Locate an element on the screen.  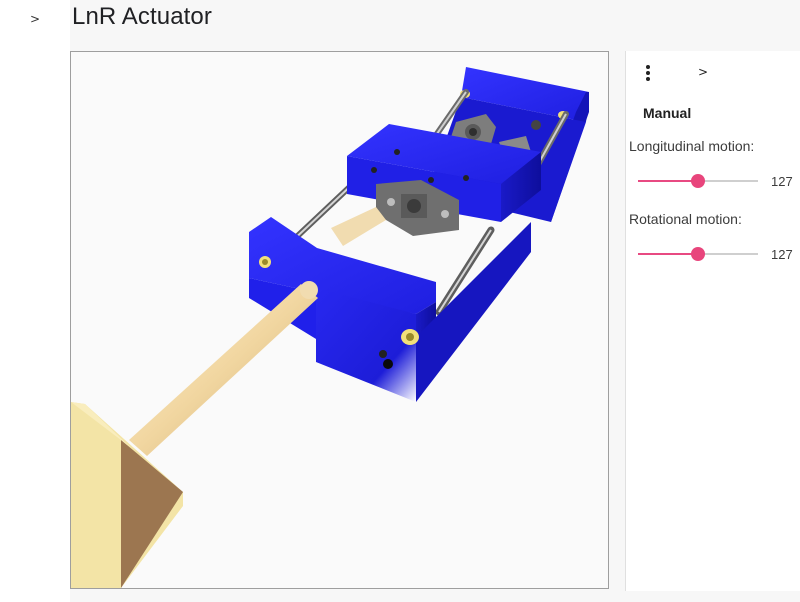
sidebar-toggle-icon: > is located at coordinates (37, 19).